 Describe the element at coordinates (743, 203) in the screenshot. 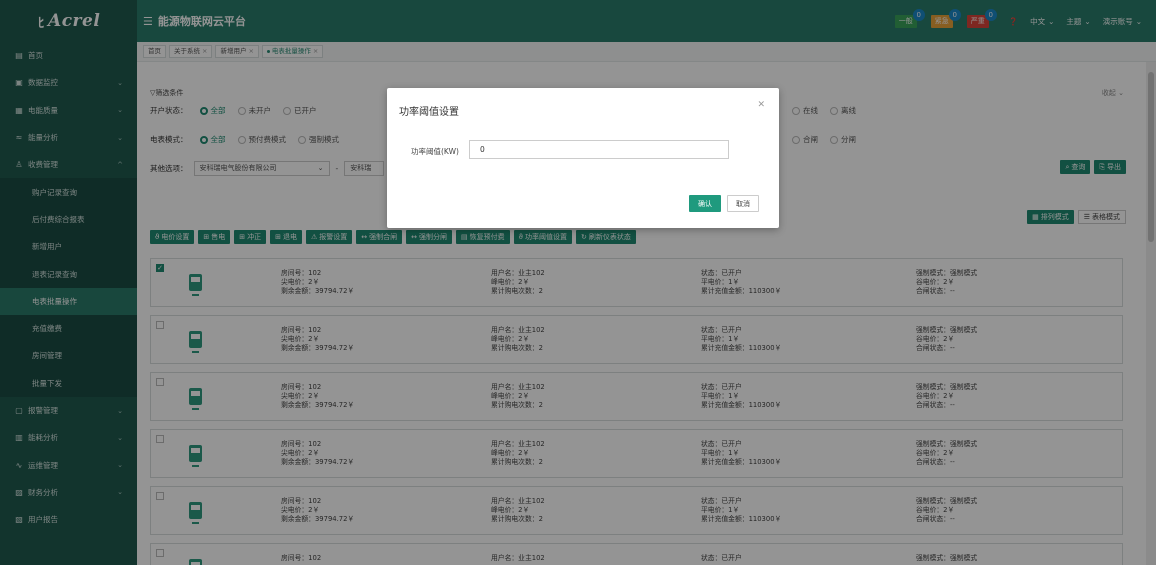

I see `cancel-button: 取消` at that location.